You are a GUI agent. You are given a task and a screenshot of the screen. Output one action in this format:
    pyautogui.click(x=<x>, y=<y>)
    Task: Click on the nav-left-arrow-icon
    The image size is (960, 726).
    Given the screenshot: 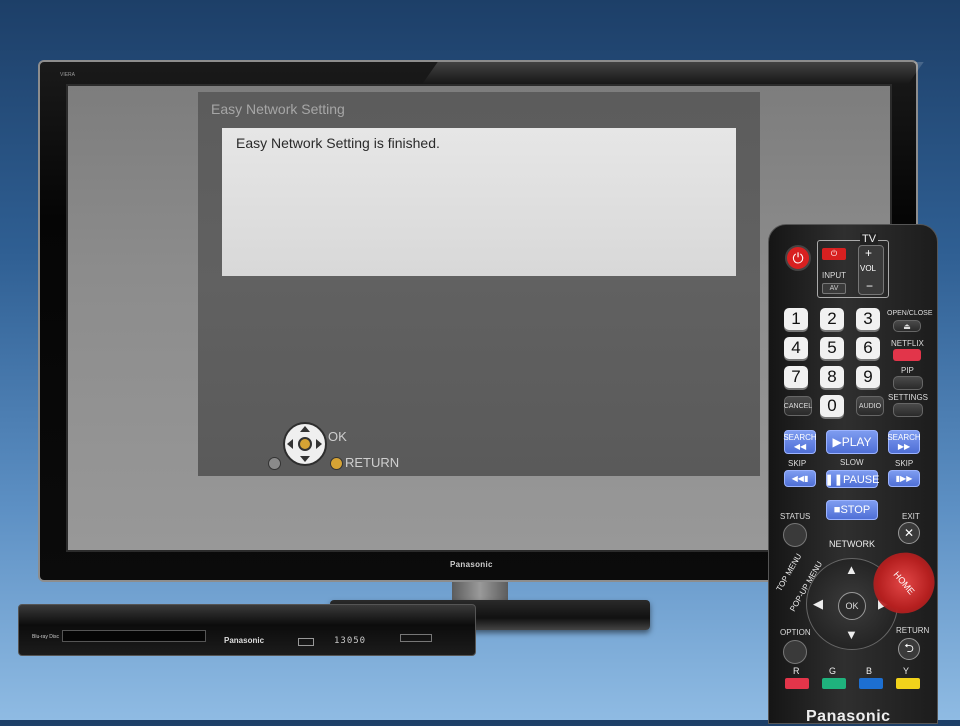 What is the action you would take?
    pyautogui.click(x=290, y=444)
    